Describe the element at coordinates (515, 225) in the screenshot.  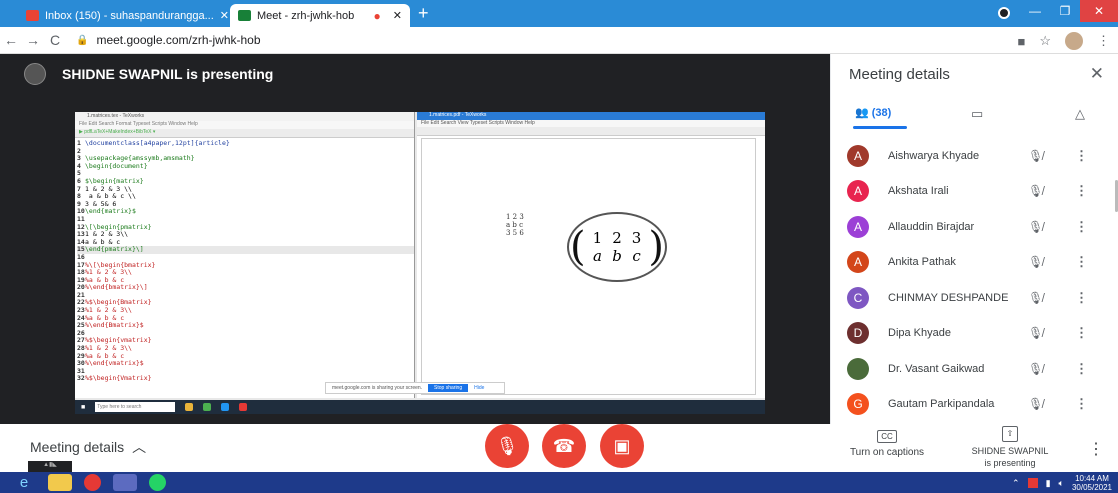
I see `small-matrix: 1 2 3 a b c 3 5 6` at that location.